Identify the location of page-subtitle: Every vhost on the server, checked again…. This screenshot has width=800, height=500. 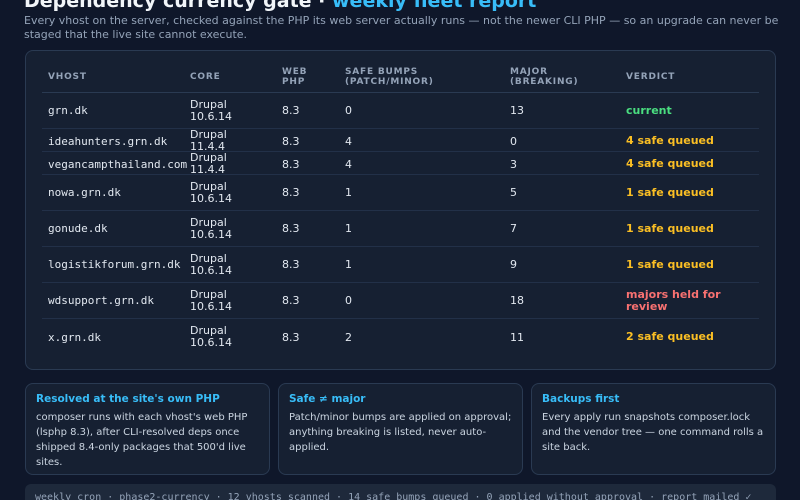
(401, 27).